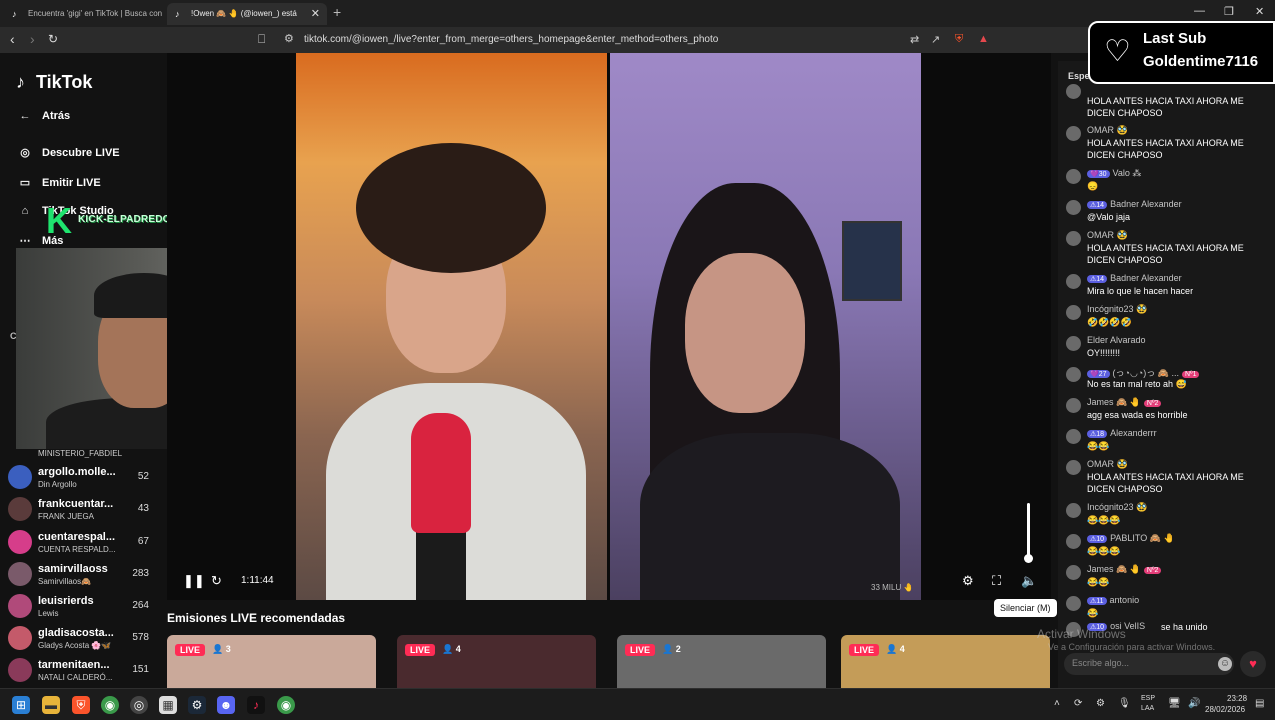 This screenshot has width=1275, height=720. Describe the element at coordinates (80, 671) in the screenshot. I see `streamer-item: tarmenitaen... NATALI CALDERÓ... 151` at that location.